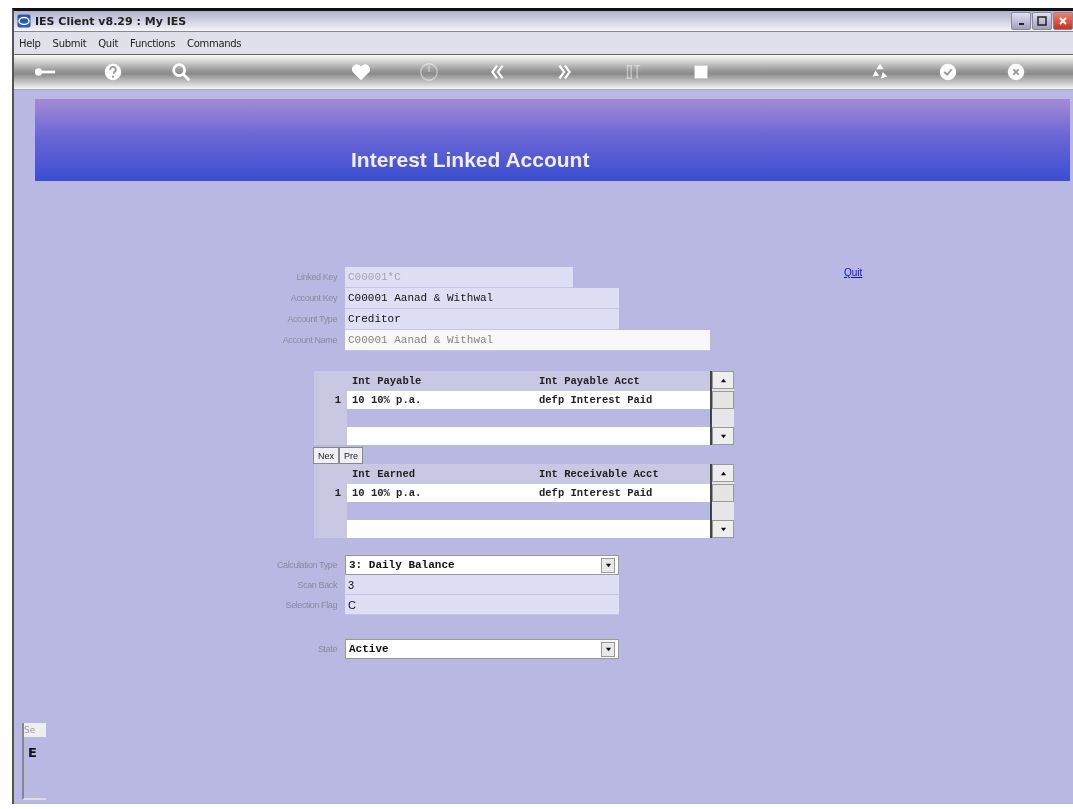 The width and height of the screenshot is (1073, 809). What do you see at coordinates (69, 43) in the screenshot?
I see `menu-item: Submit` at bounding box center [69, 43].